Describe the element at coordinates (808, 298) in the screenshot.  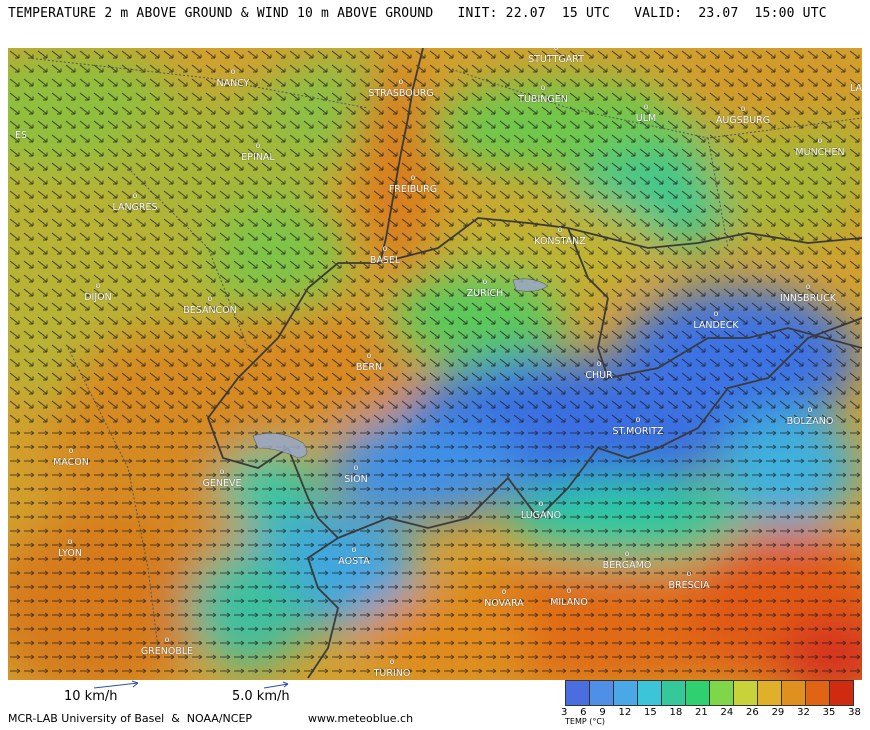
I see `city-label: INNSBRUCK` at that location.